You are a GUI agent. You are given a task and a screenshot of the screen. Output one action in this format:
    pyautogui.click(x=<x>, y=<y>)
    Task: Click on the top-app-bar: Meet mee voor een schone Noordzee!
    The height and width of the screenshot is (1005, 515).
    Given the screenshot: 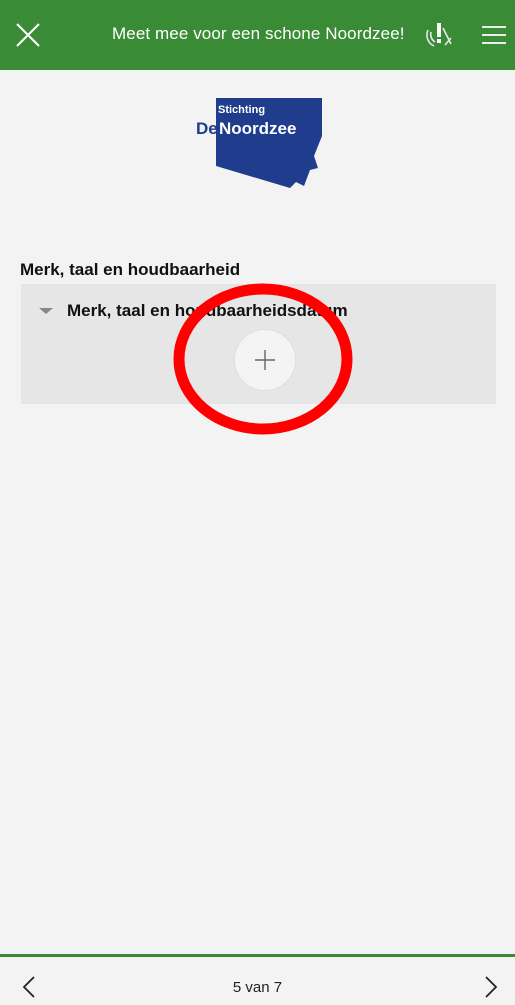 What is the action you would take?
    pyautogui.click(x=257, y=35)
    